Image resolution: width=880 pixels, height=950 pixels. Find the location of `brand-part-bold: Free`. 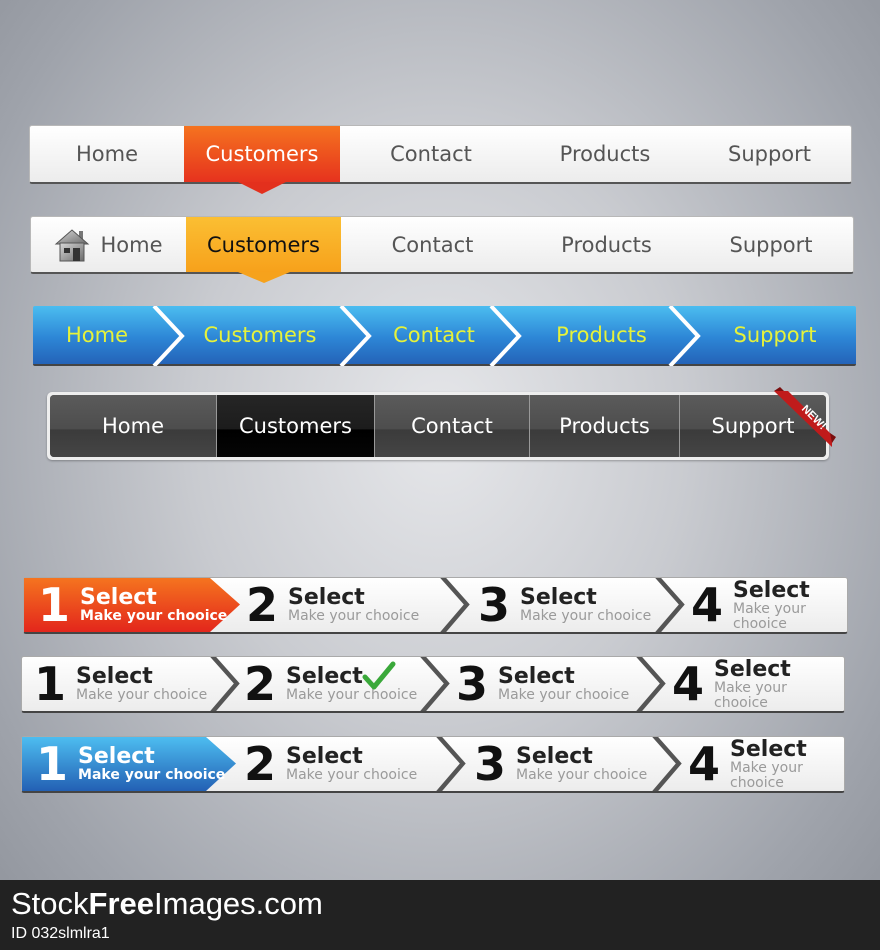

brand-part-bold: Free is located at coordinates (121, 903).